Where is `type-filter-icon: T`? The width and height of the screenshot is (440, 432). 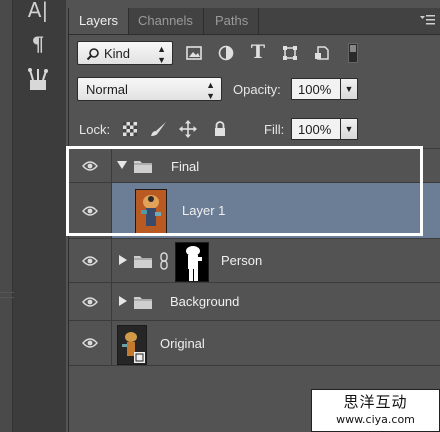 type-filter-icon: T is located at coordinates (258, 52).